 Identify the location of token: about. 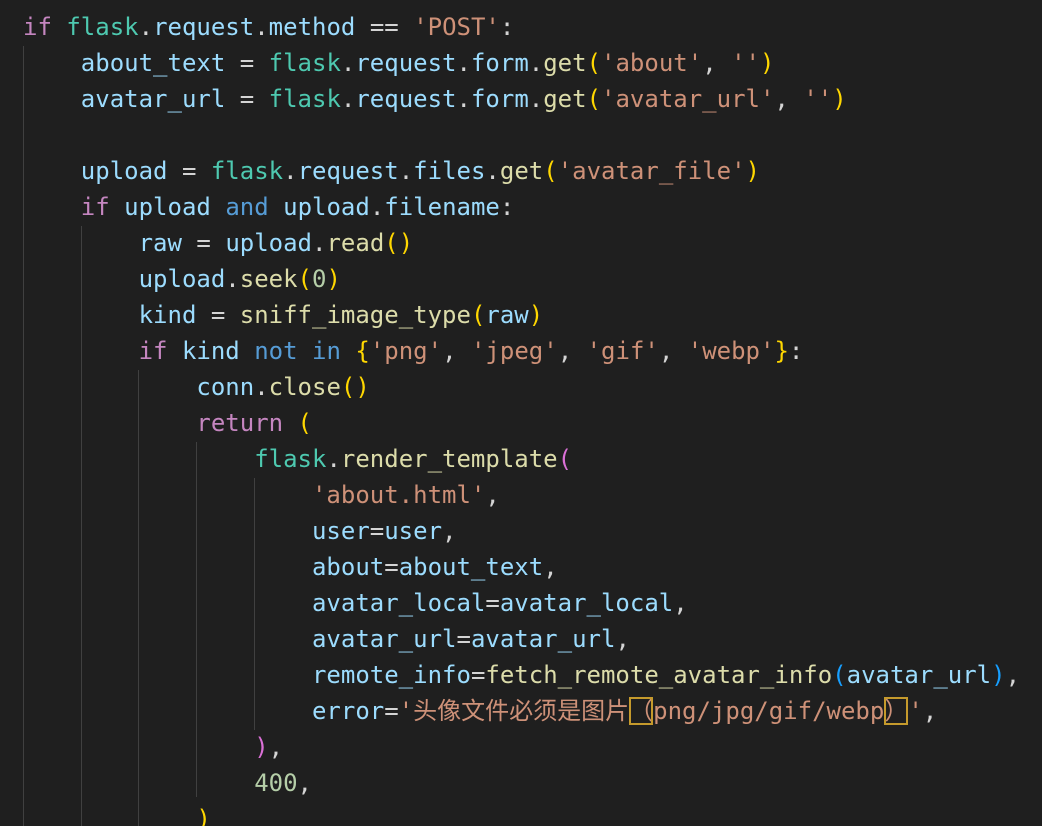
(348, 567).